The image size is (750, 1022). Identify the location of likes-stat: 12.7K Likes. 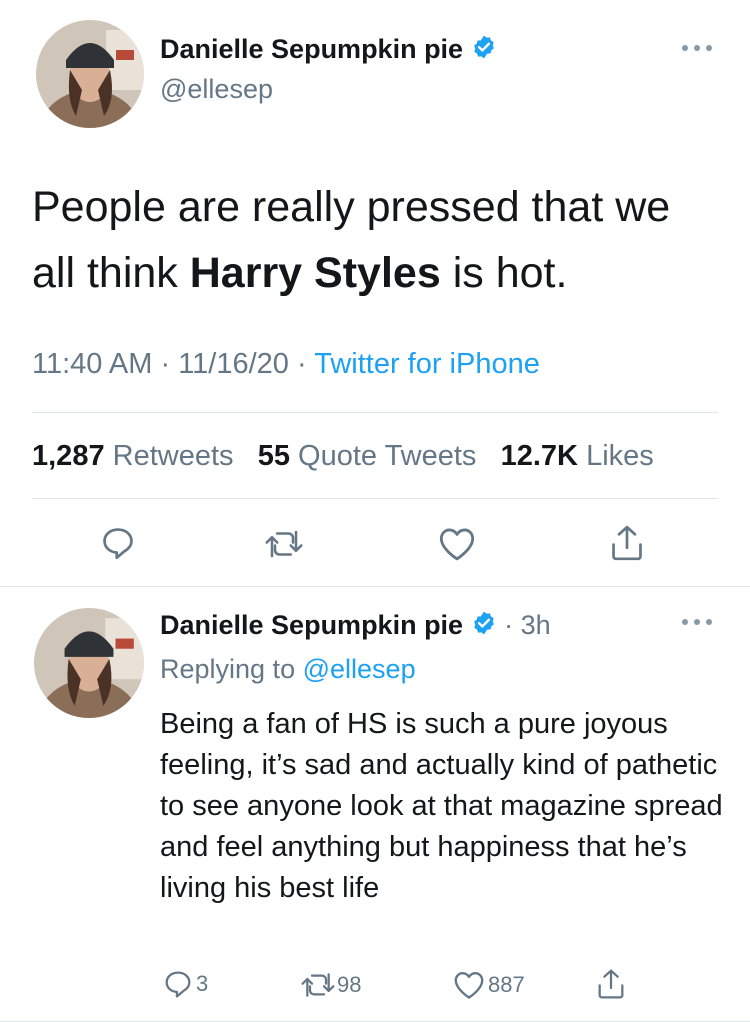
(577, 456).